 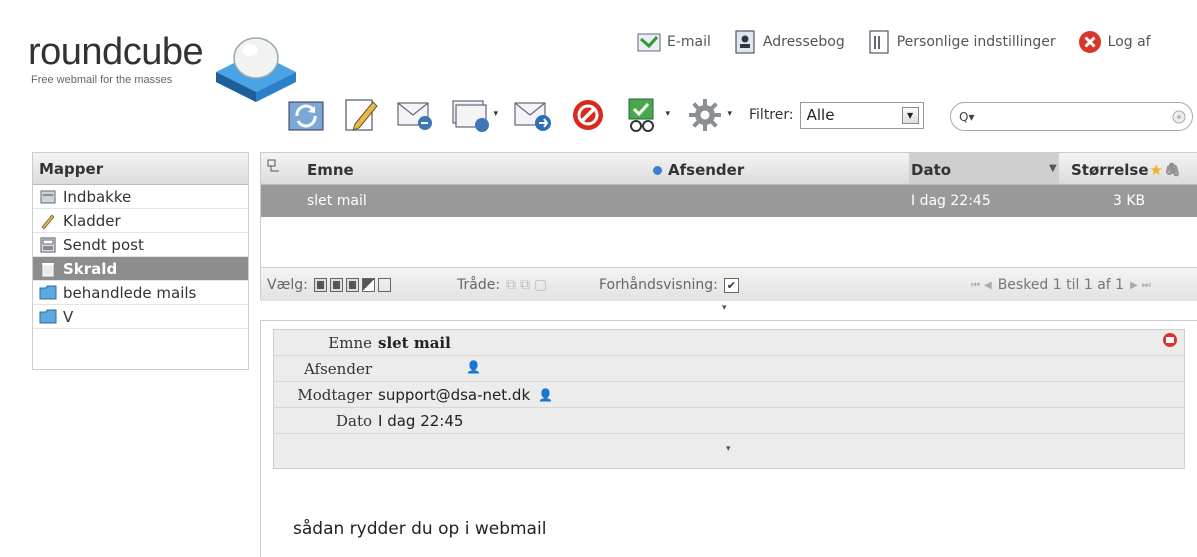 What do you see at coordinates (1172, 170) in the screenshot?
I see `attachment-icon: 🖇` at bounding box center [1172, 170].